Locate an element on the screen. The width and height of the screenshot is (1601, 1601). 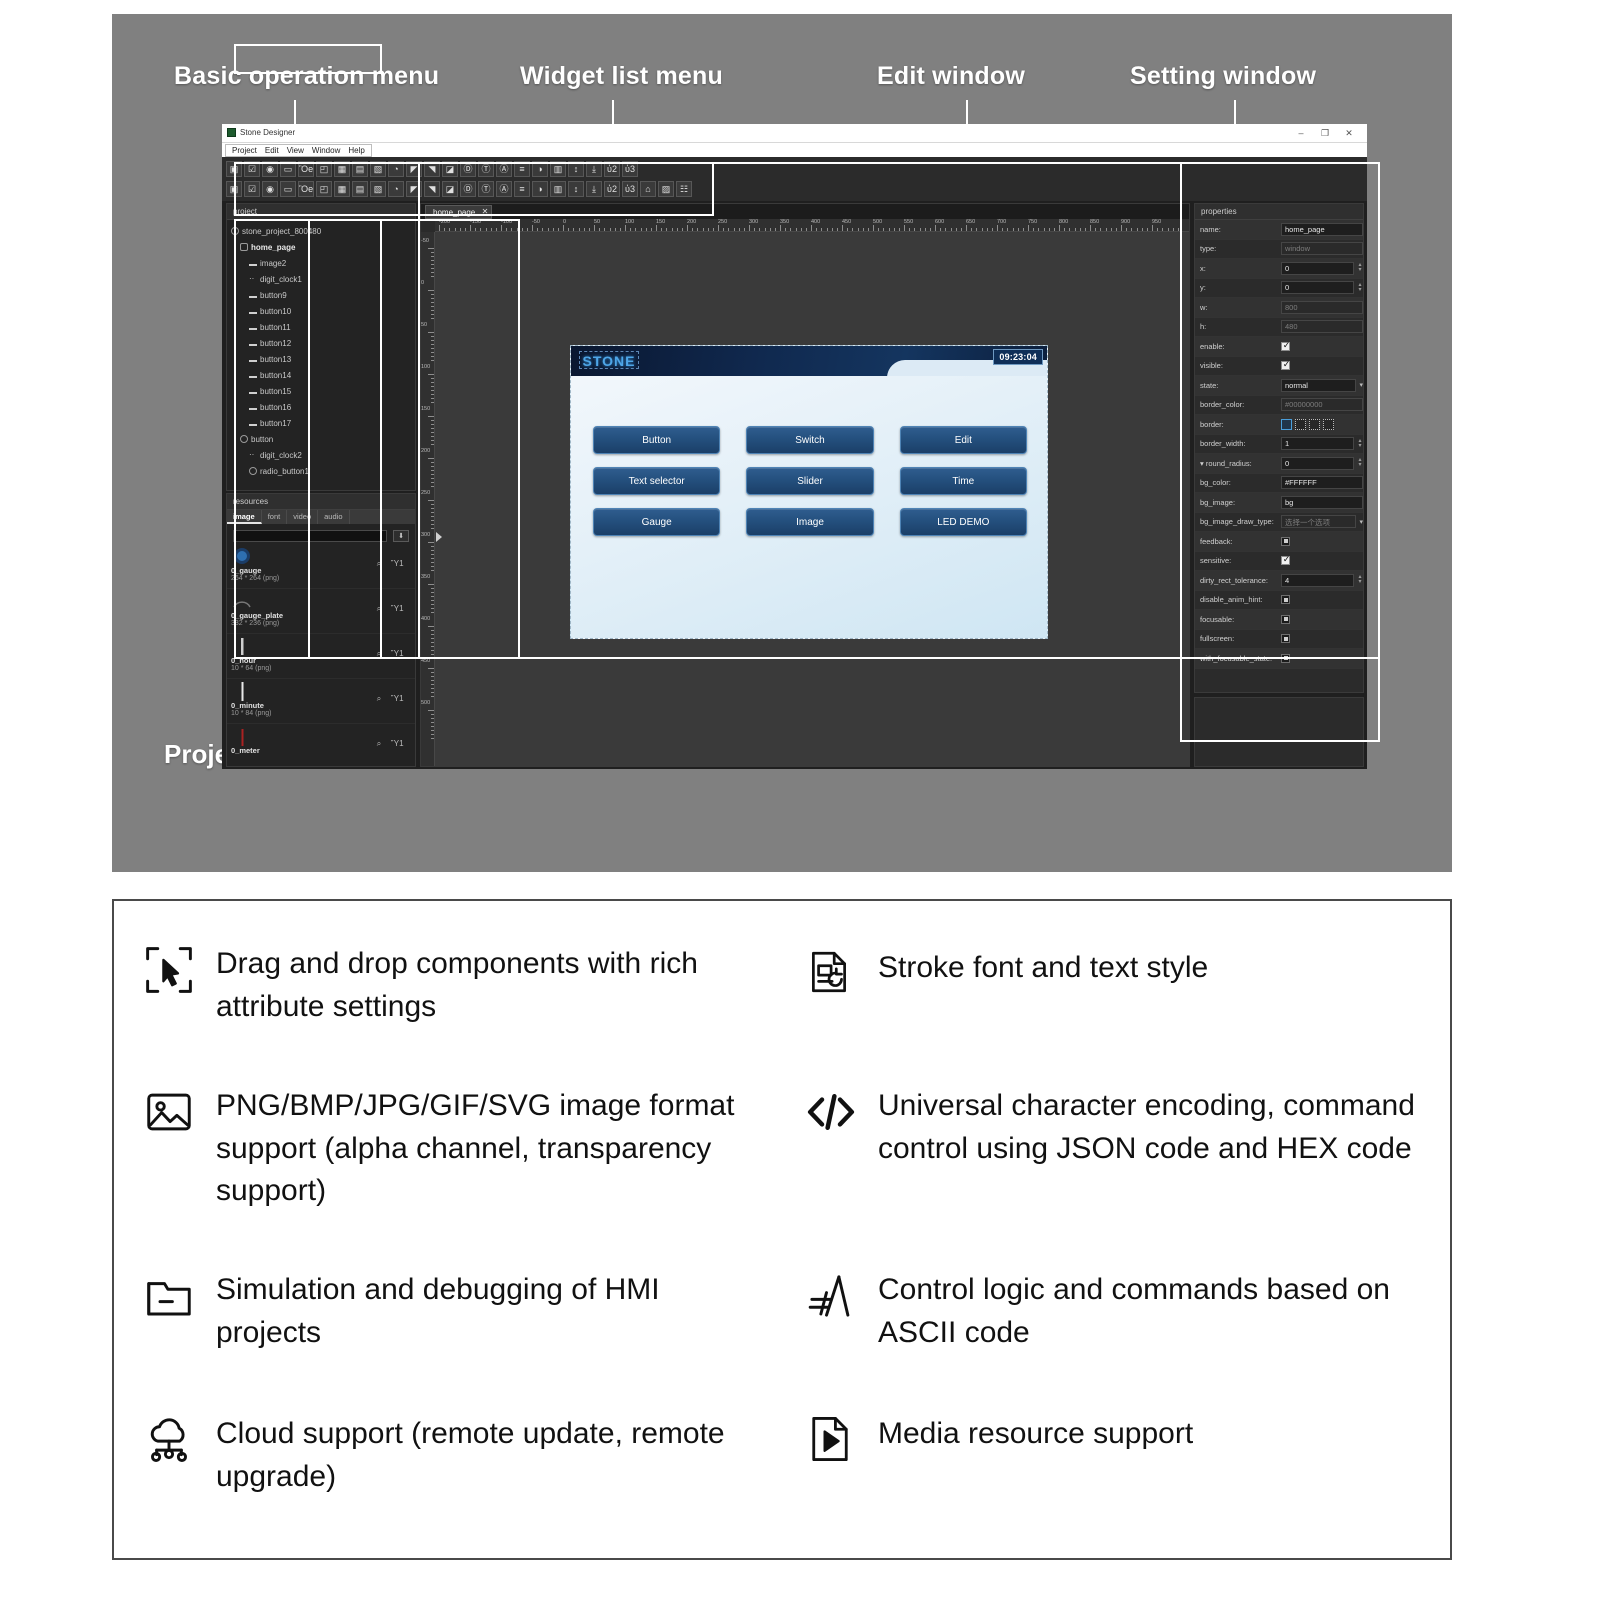
tree-node-button13: button13 is located at coordinates (323, 359).